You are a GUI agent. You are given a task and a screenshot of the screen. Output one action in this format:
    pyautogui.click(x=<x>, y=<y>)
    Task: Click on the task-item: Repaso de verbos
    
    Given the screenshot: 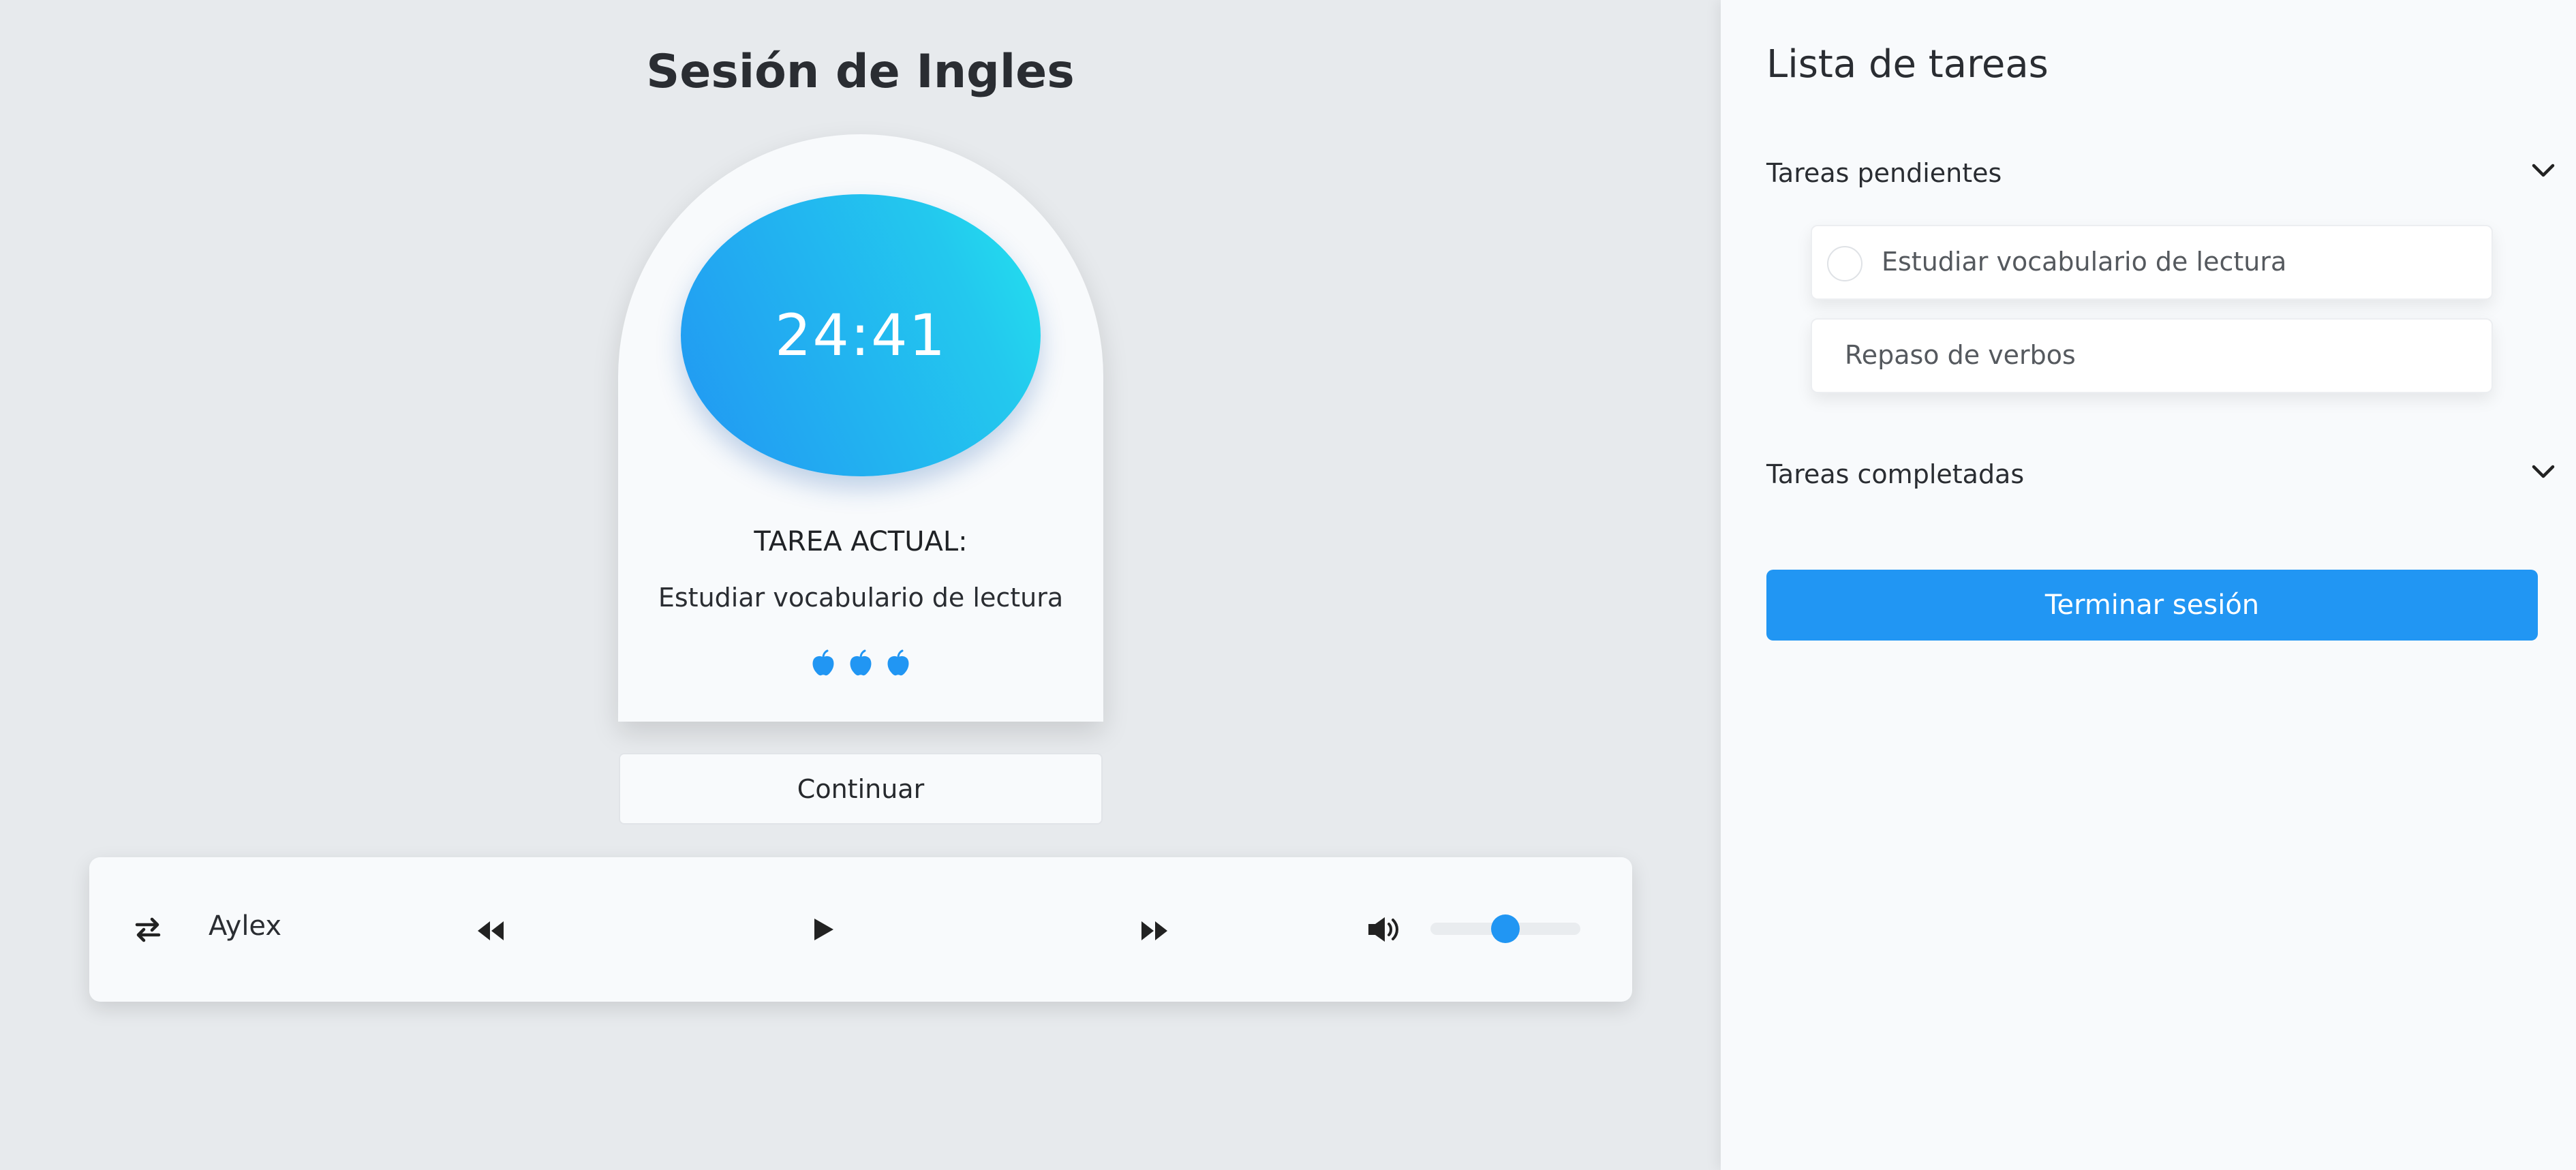 What is the action you would take?
    pyautogui.click(x=2152, y=355)
    